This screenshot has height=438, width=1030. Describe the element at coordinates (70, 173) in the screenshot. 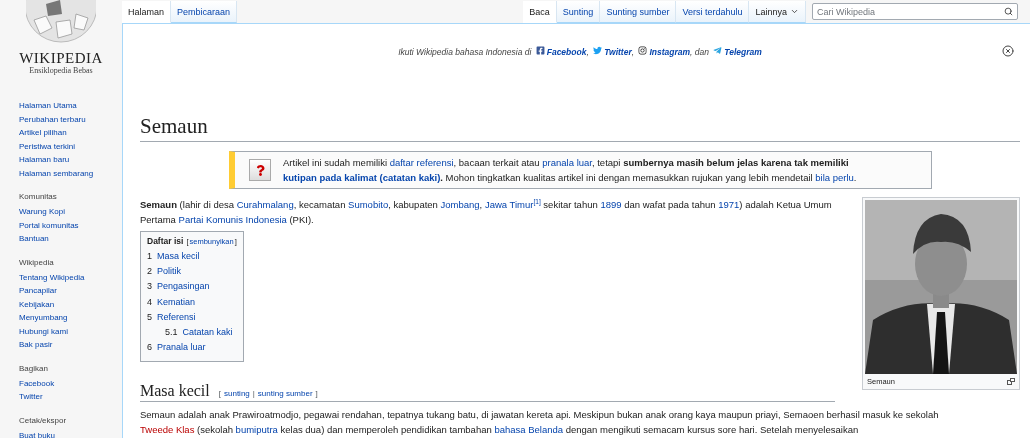

I see `sidebar-link: Halaman sembarang` at that location.